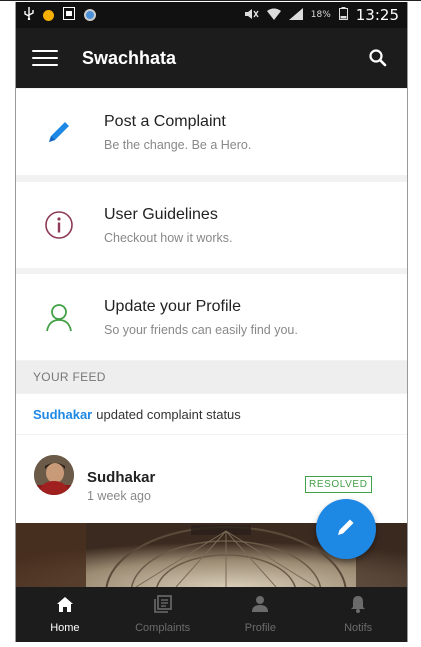 The image size is (421, 647). What do you see at coordinates (48, 15) in the screenshot?
I see `notification-dot-icon` at bounding box center [48, 15].